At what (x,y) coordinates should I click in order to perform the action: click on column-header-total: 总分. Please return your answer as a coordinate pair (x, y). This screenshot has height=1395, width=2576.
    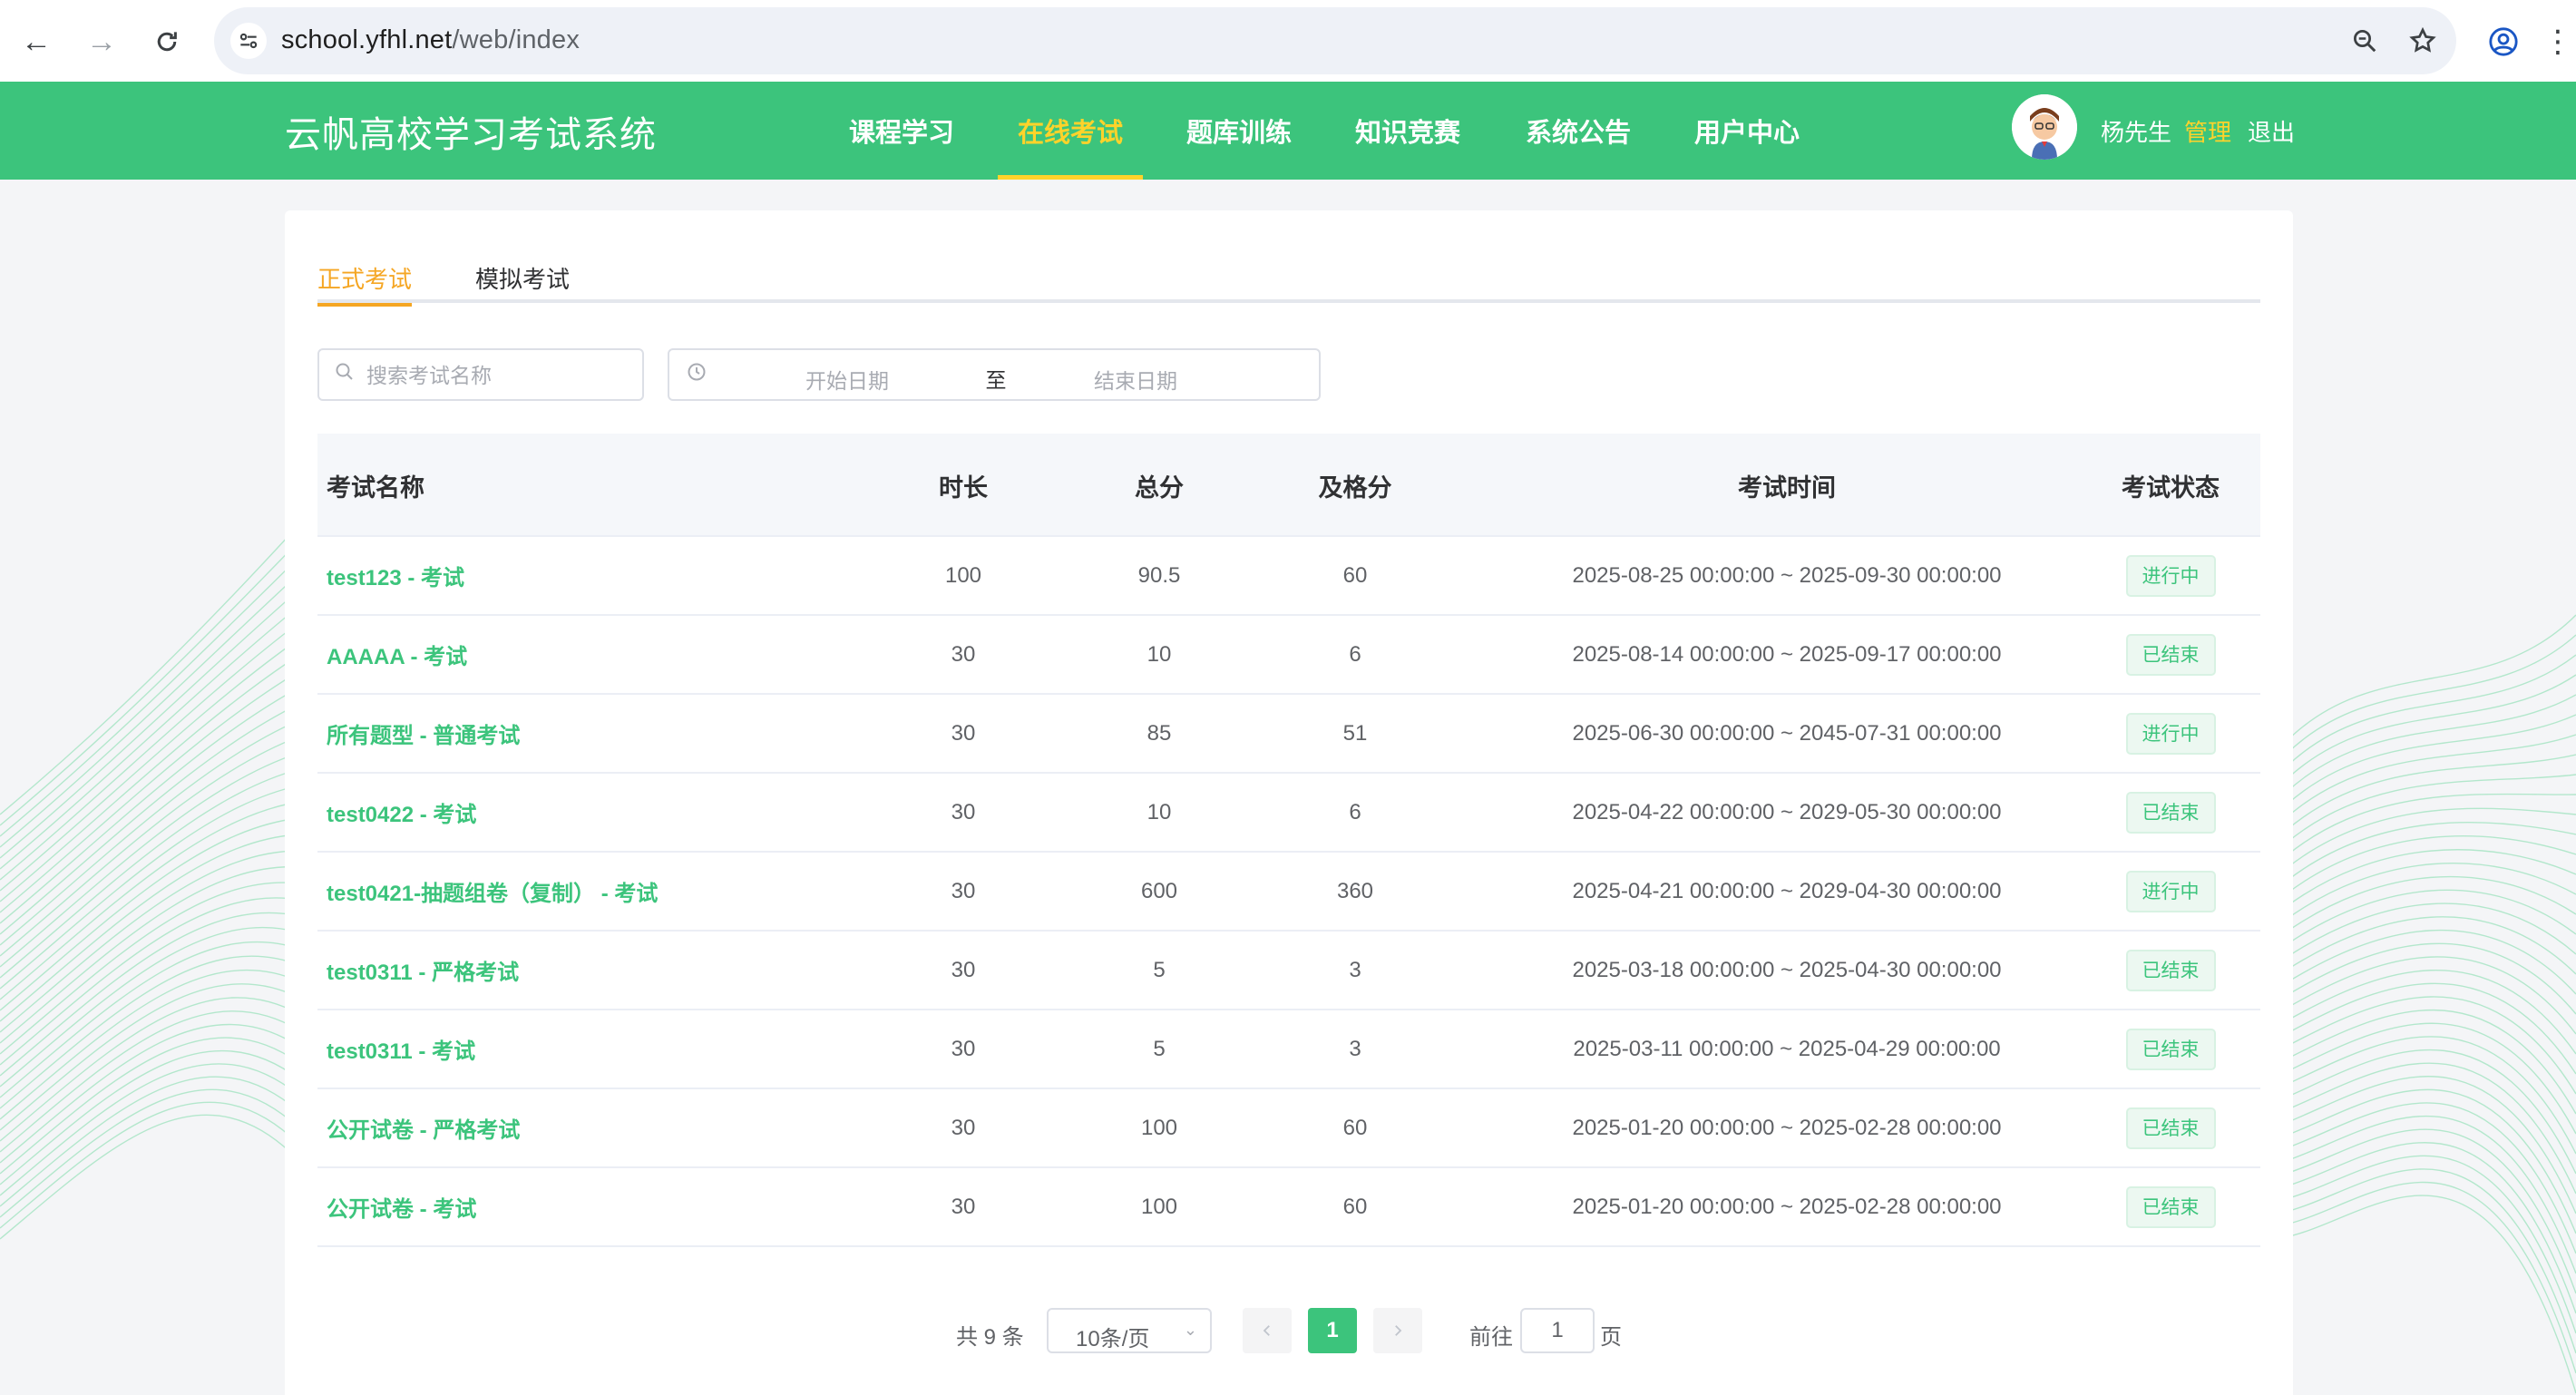
    Looking at the image, I should click on (1159, 487).